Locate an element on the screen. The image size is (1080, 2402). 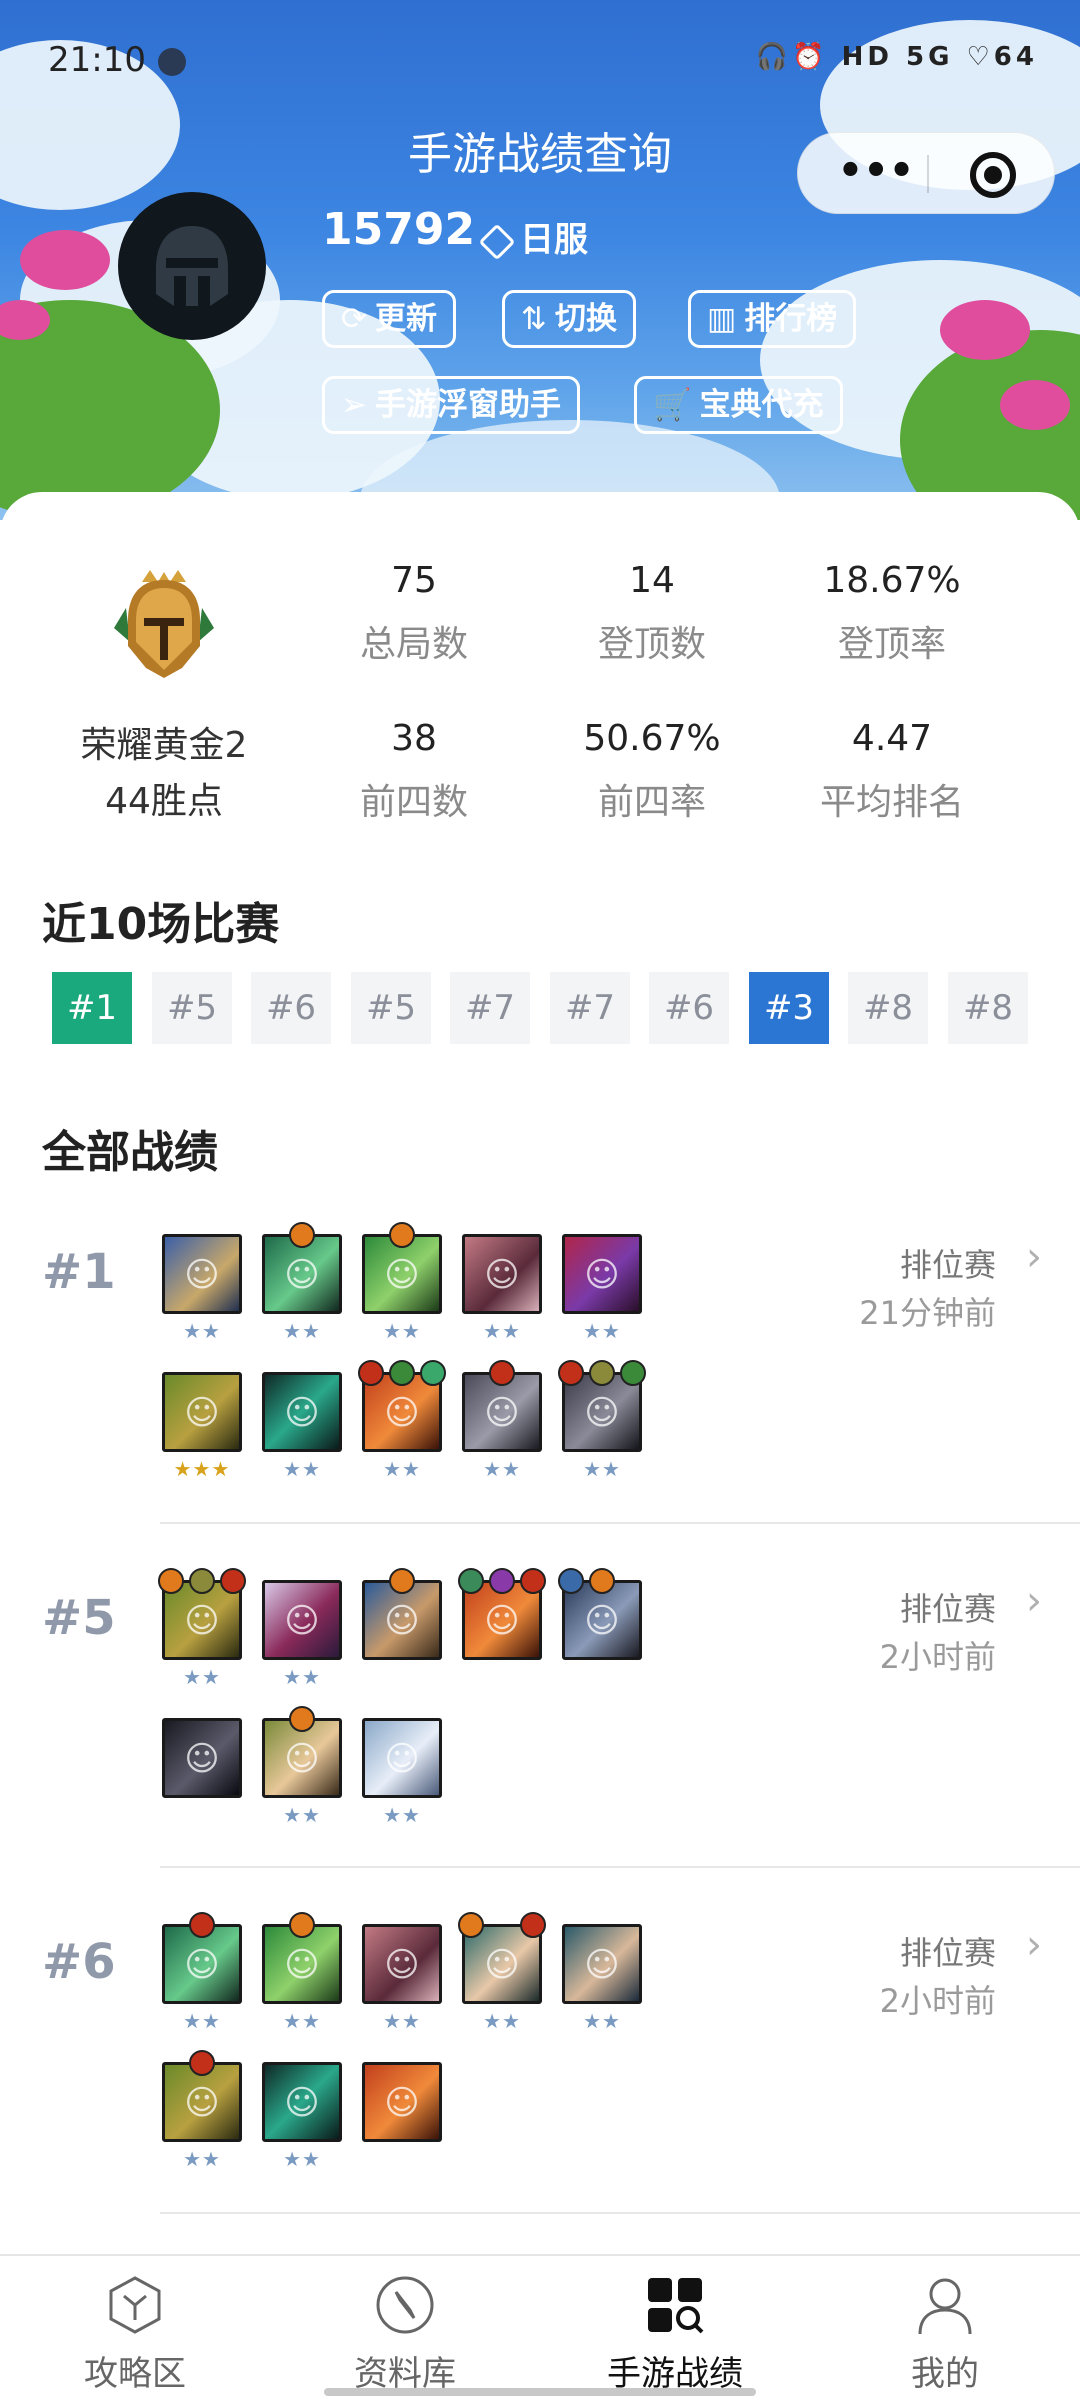
recent-placement-chip: #1 is located at coordinates (92, 1008).